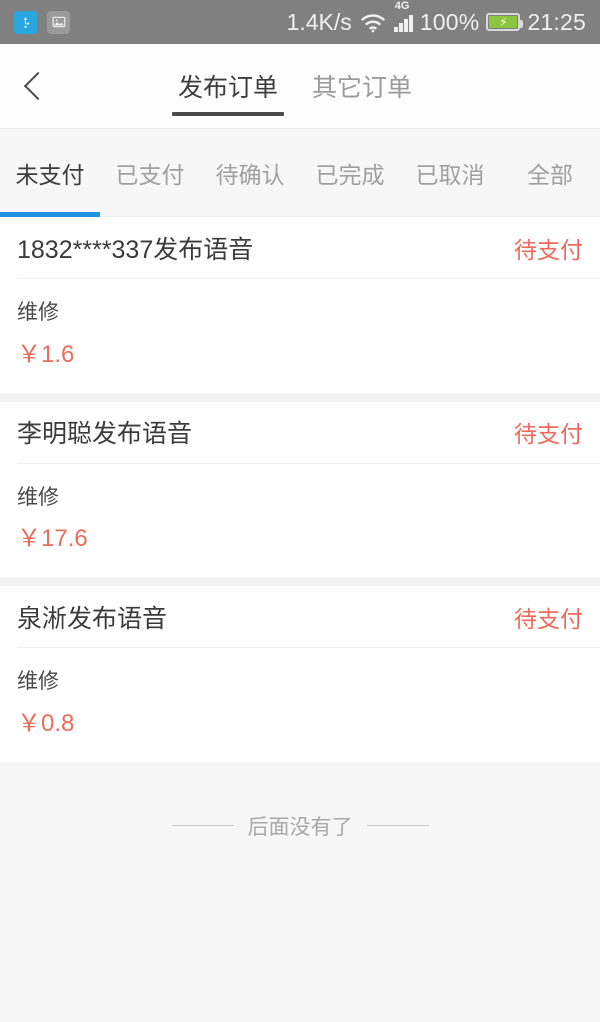 The width and height of the screenshot is (600, 1022). I want to click on order-price: ￥1.6, so click(46, 354).